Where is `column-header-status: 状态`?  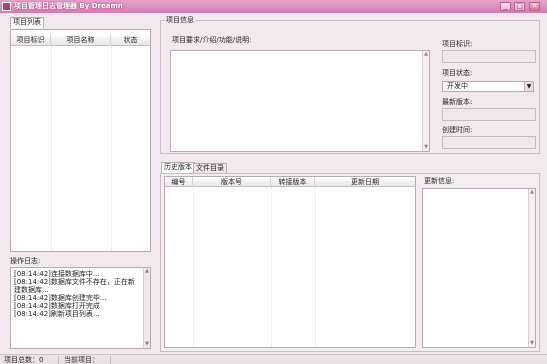 column-header-status: 状态 is located at coordinates (130, 40).